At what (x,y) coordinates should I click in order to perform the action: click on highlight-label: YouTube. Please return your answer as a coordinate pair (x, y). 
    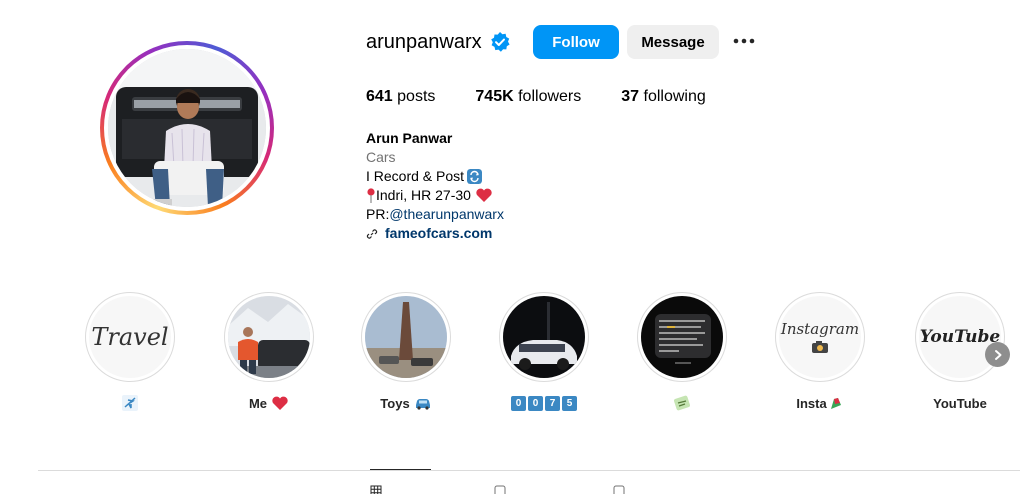
    Looking at the image, I should click on (960, 403).